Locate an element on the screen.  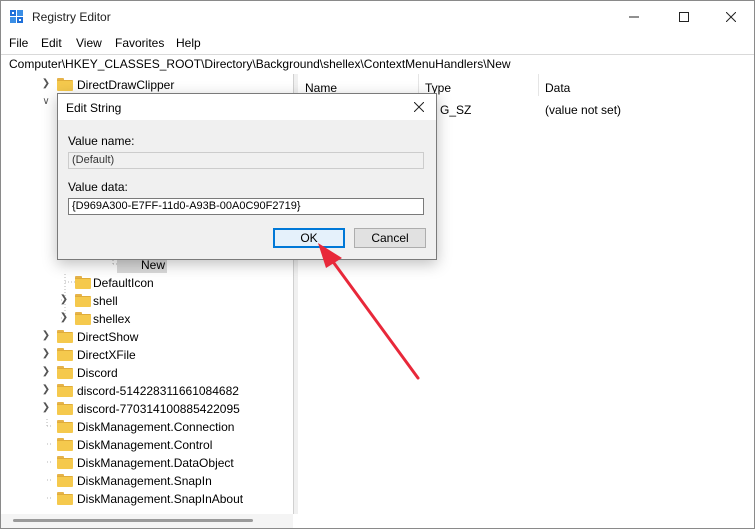
tree-item-diskmanagement-connection: DiskManagement.Connection is located at coordinates (147, 427).